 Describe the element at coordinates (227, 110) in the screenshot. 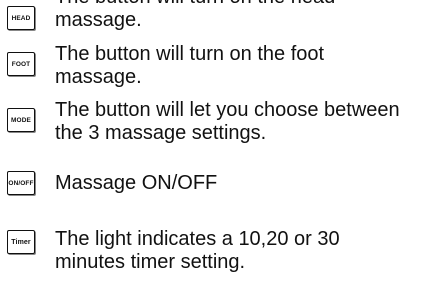

I see `mode-description-line-1: The button will let you choose between` at that location.